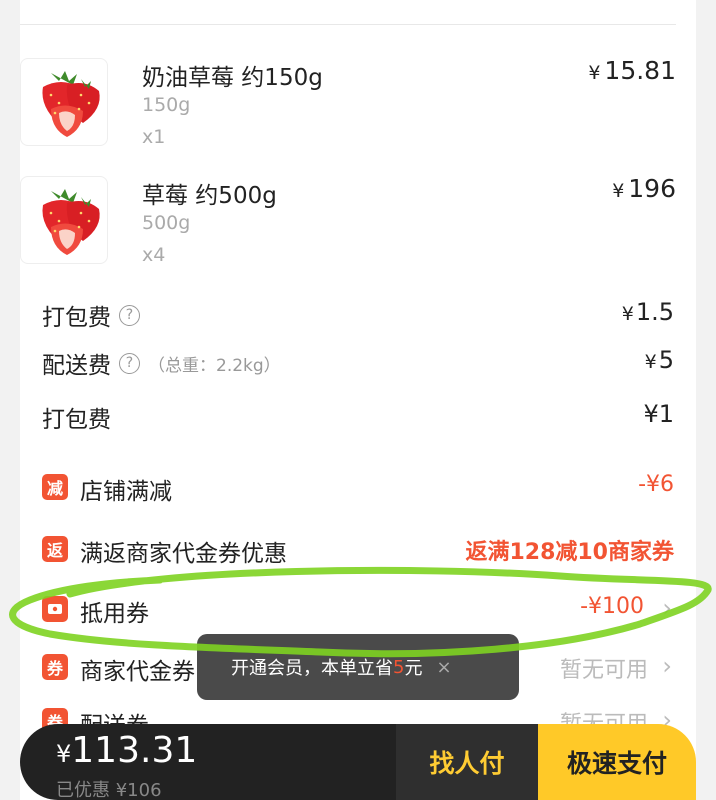 The image size is (716, 800). Describe the element at coordinates (358, 364) in the screenshot. I see `delivery-fee-row: 配送费? （总重：2.2kg） ¥5` at that location.